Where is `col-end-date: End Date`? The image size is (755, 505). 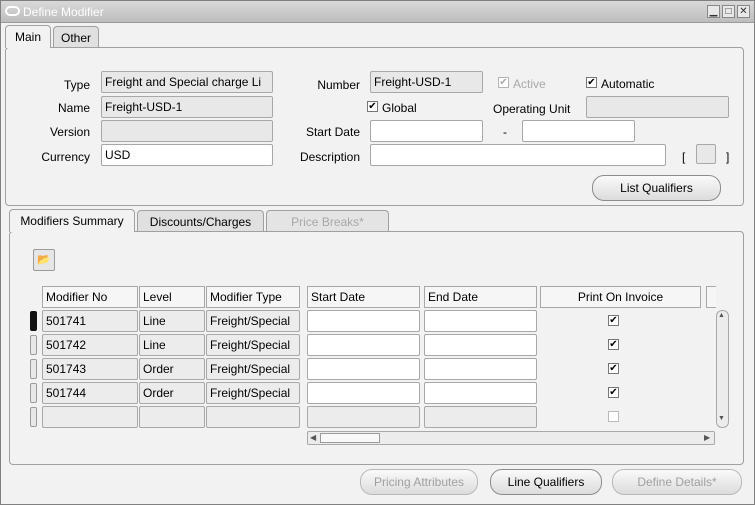
col-end-date: End Date is located at coordinates (480, 297).